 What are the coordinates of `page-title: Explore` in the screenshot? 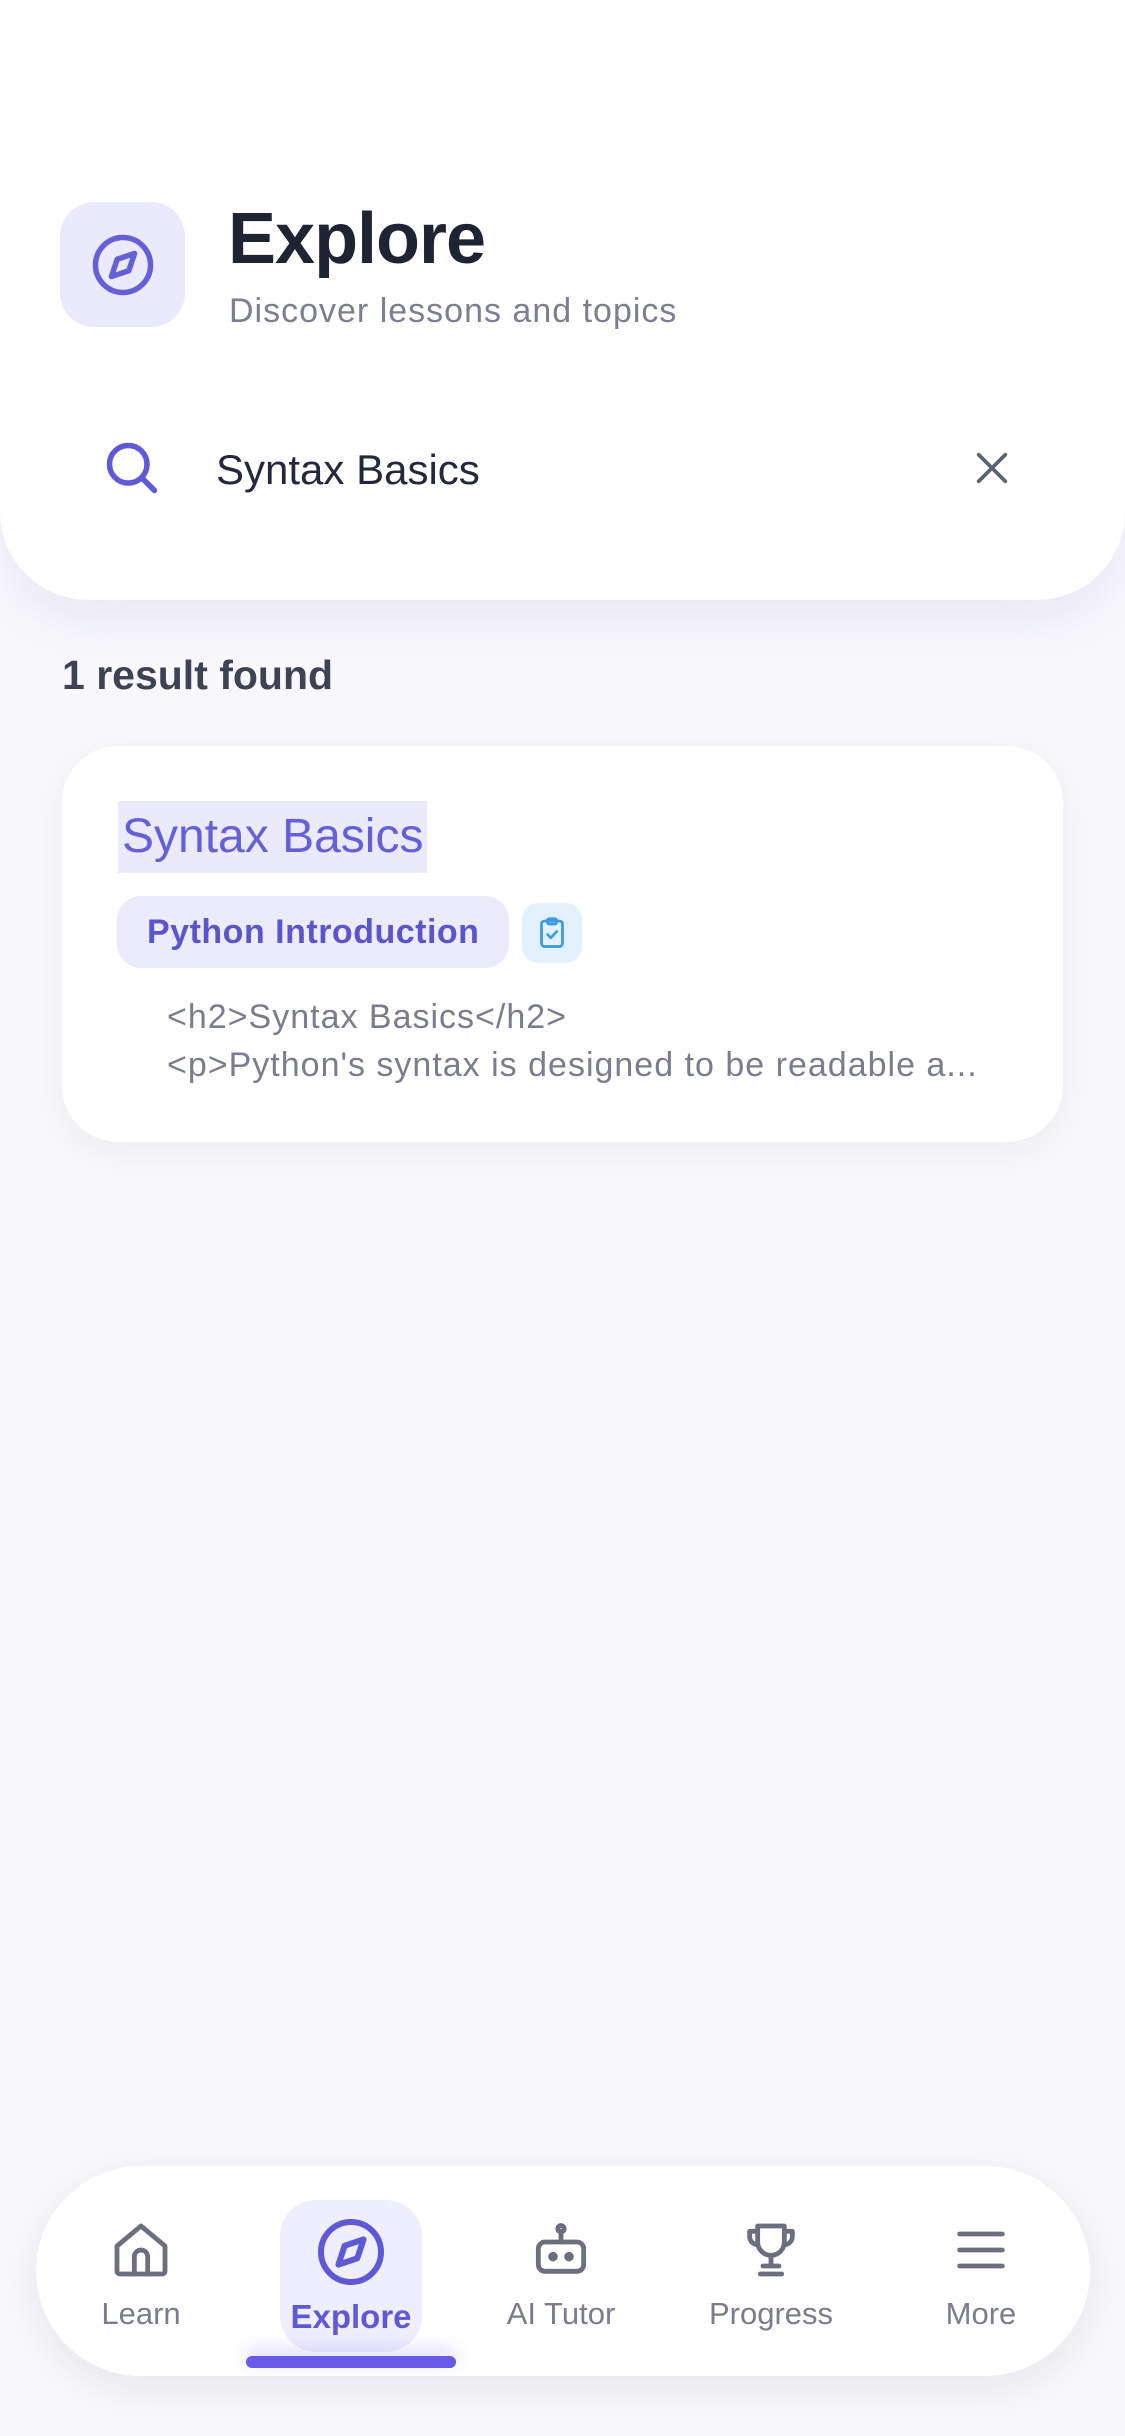 It's located at (357, 239).